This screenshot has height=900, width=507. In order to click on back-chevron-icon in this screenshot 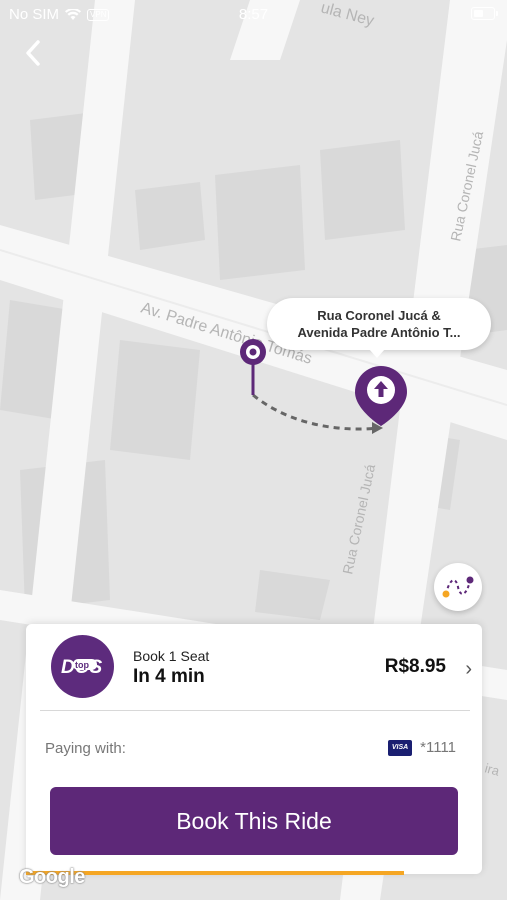, I will do `click(34, 53)`.